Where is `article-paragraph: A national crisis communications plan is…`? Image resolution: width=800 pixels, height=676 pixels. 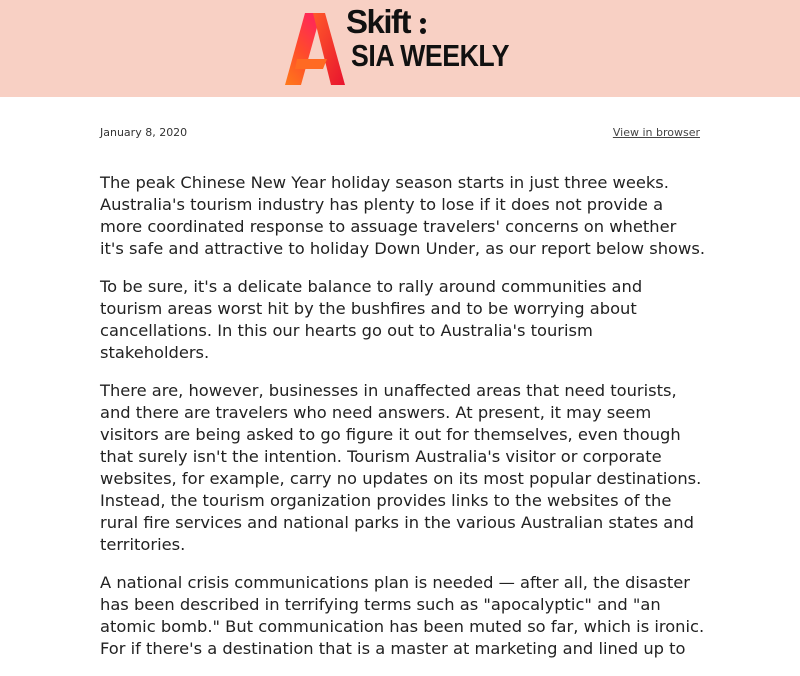 article-paragraph: A national crisis communications plan is… is located at coordinates (402, 615).